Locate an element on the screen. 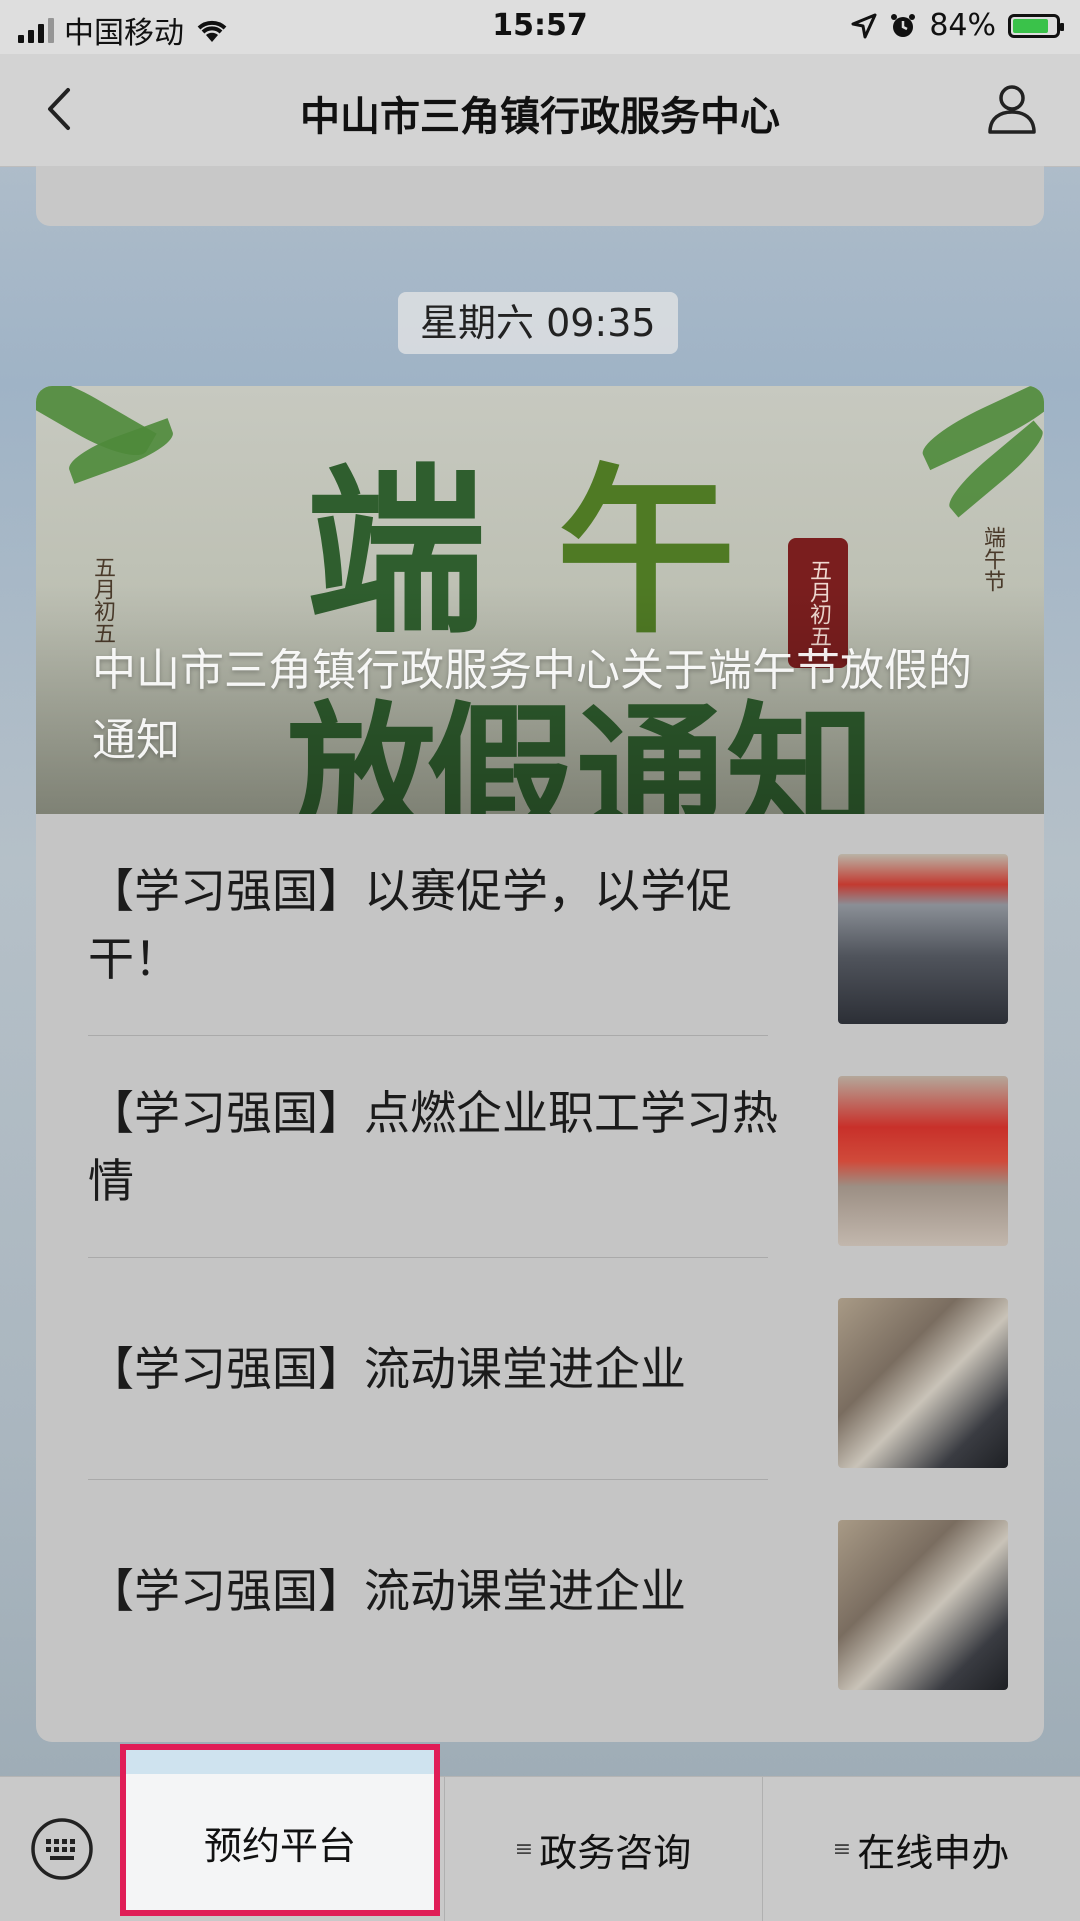  status-left: 中国移动 is located at coordinates (124, 30).